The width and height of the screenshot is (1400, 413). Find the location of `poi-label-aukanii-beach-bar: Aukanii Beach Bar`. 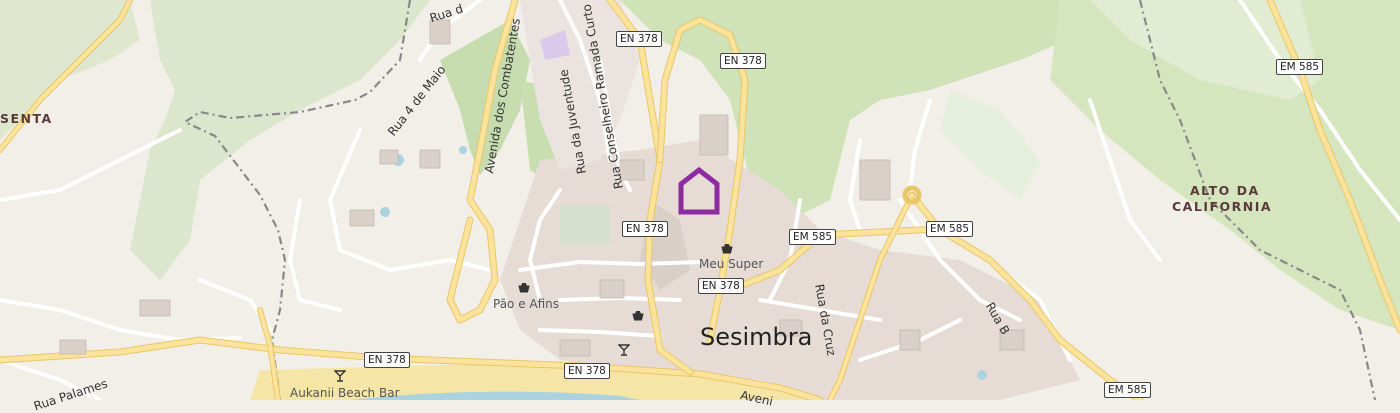

poi-label-aukanii-beach-bar: Aukanii Beach Bar is located at coordinates (345, 393).